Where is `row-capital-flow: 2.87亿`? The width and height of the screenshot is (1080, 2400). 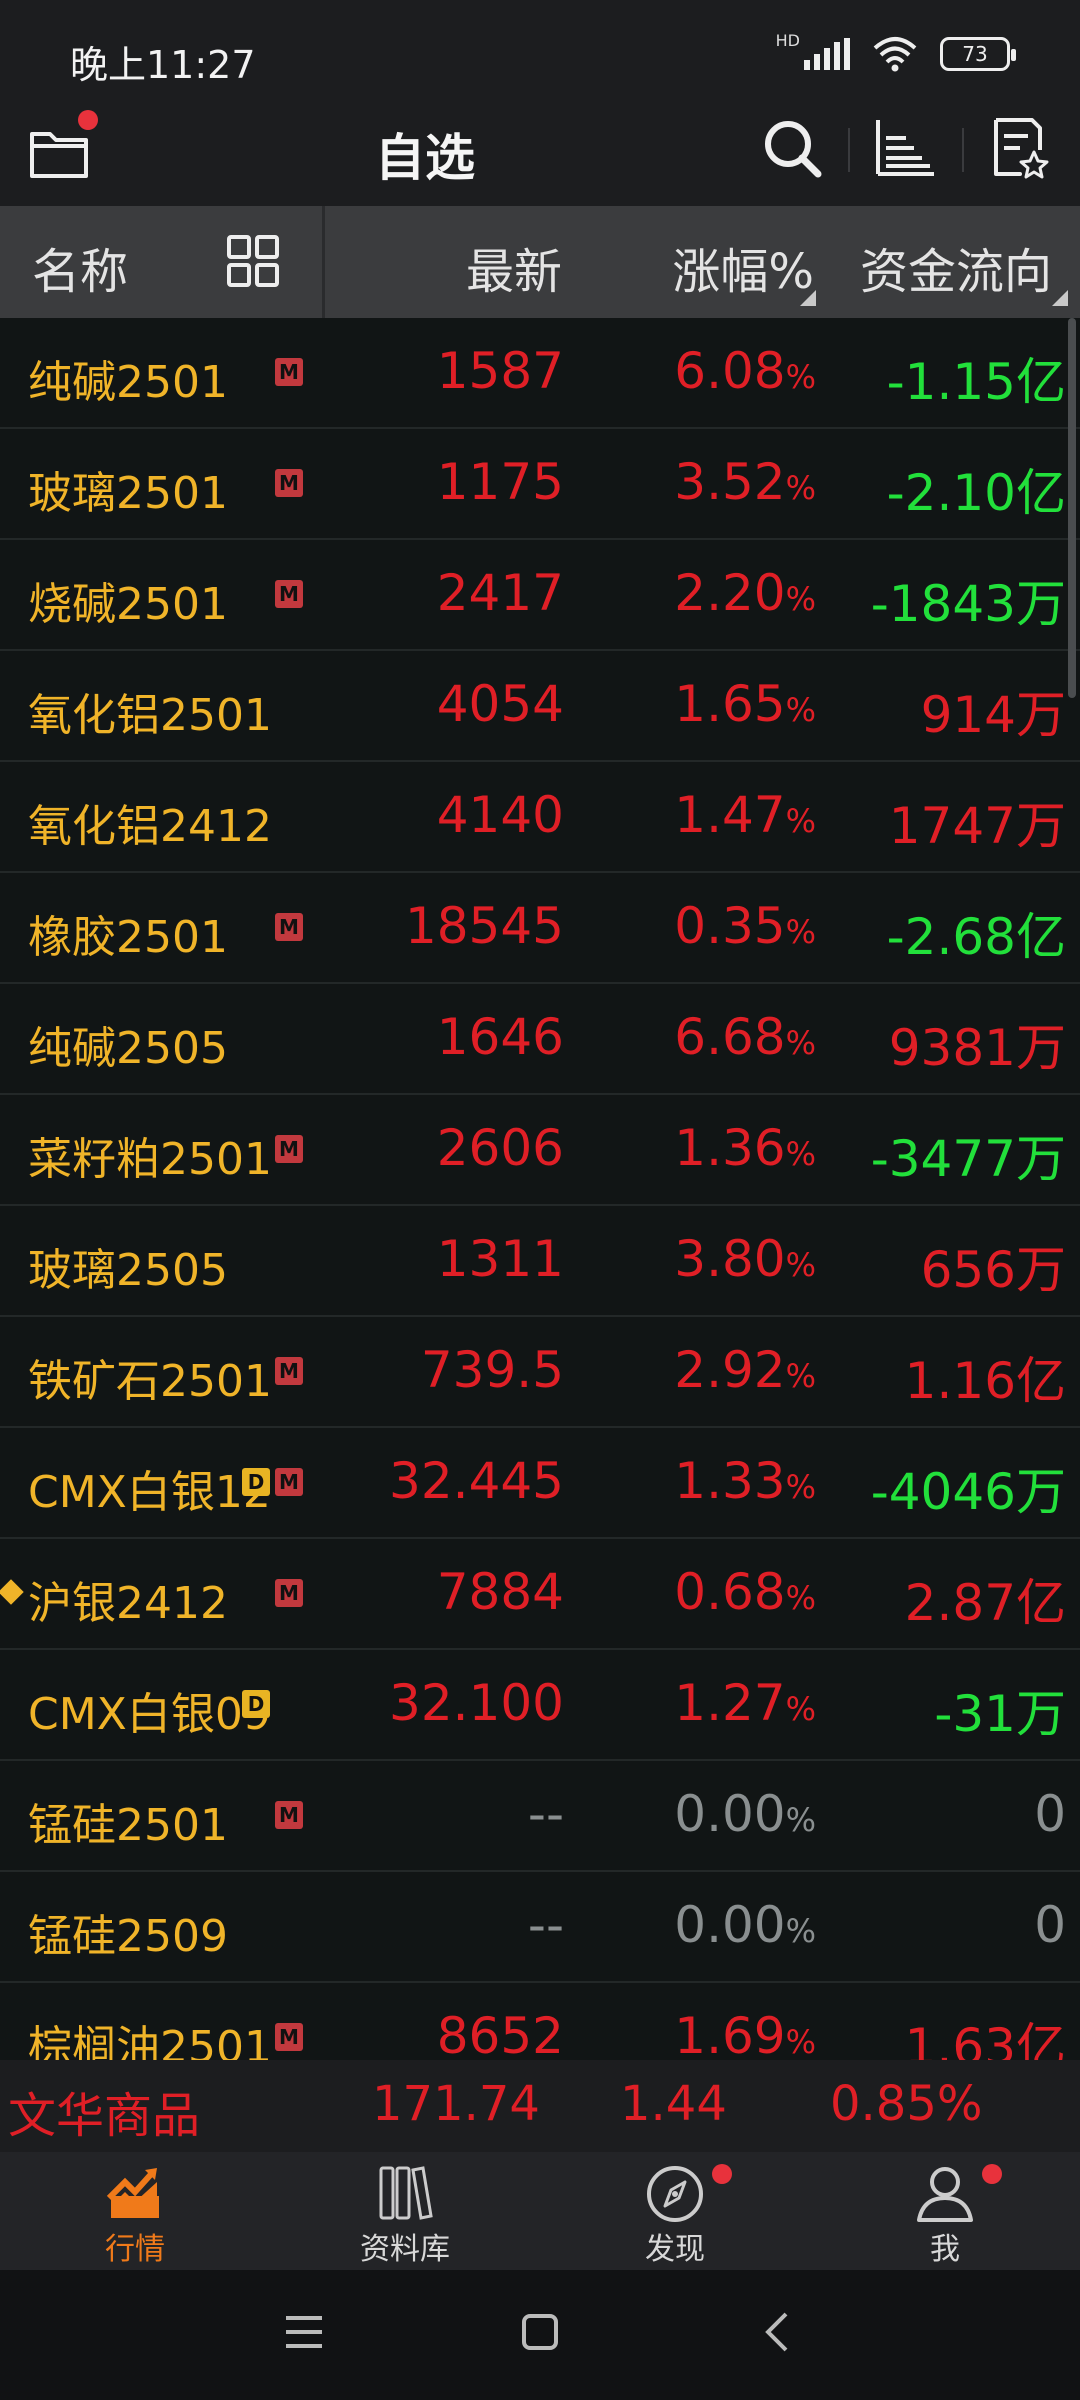 row-capital-flow: 2.87亿 is located at coordinates (985, 1603).